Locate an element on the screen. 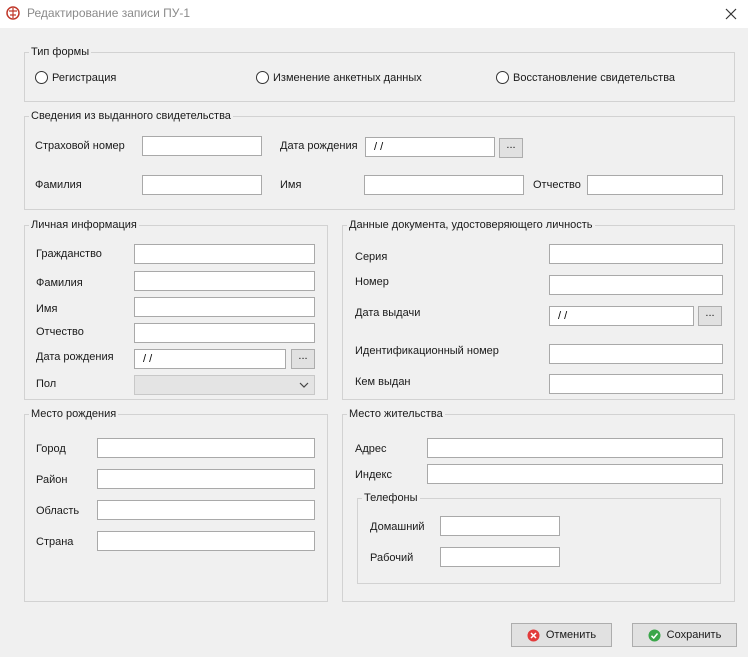 The height and width of the screenshot is (657, 748). radio-restore-cert: Восстановление свидетельства is located at coordinates (585, 77).